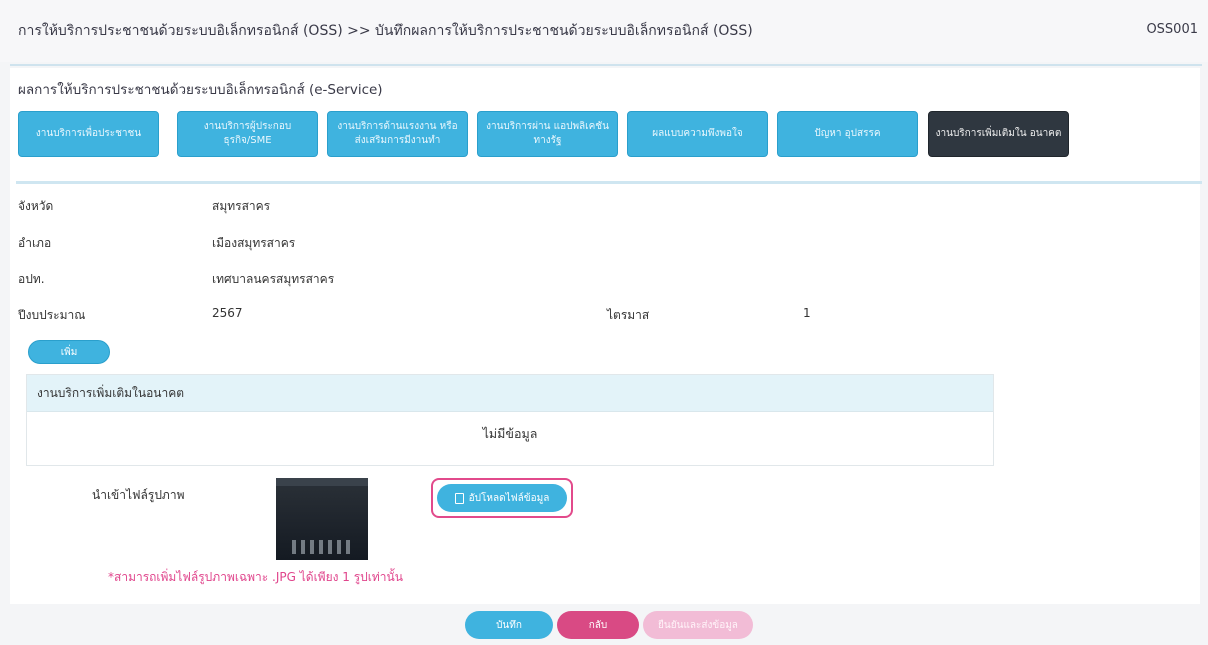  What do you see at coordinates (322, 547) in the screenshot?
I see `thumbnail-scene` at bounding box center [322, 547].